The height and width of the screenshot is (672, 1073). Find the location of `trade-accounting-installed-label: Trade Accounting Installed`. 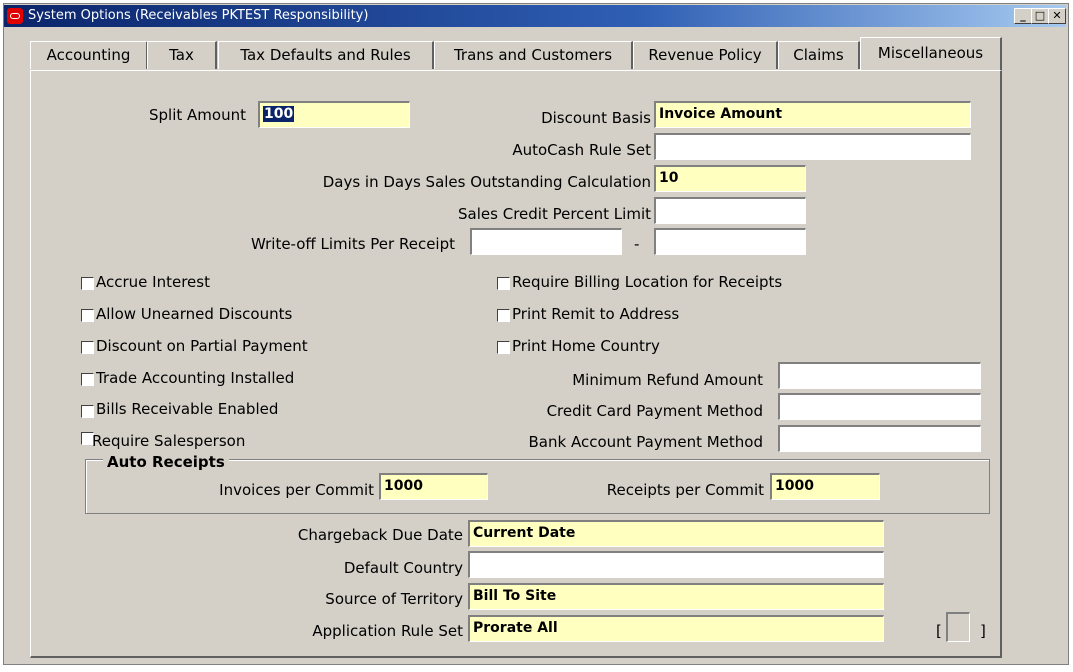

trade-accounting-installed-label: Trade Accounting Installed is located at coordinates (195, 378).